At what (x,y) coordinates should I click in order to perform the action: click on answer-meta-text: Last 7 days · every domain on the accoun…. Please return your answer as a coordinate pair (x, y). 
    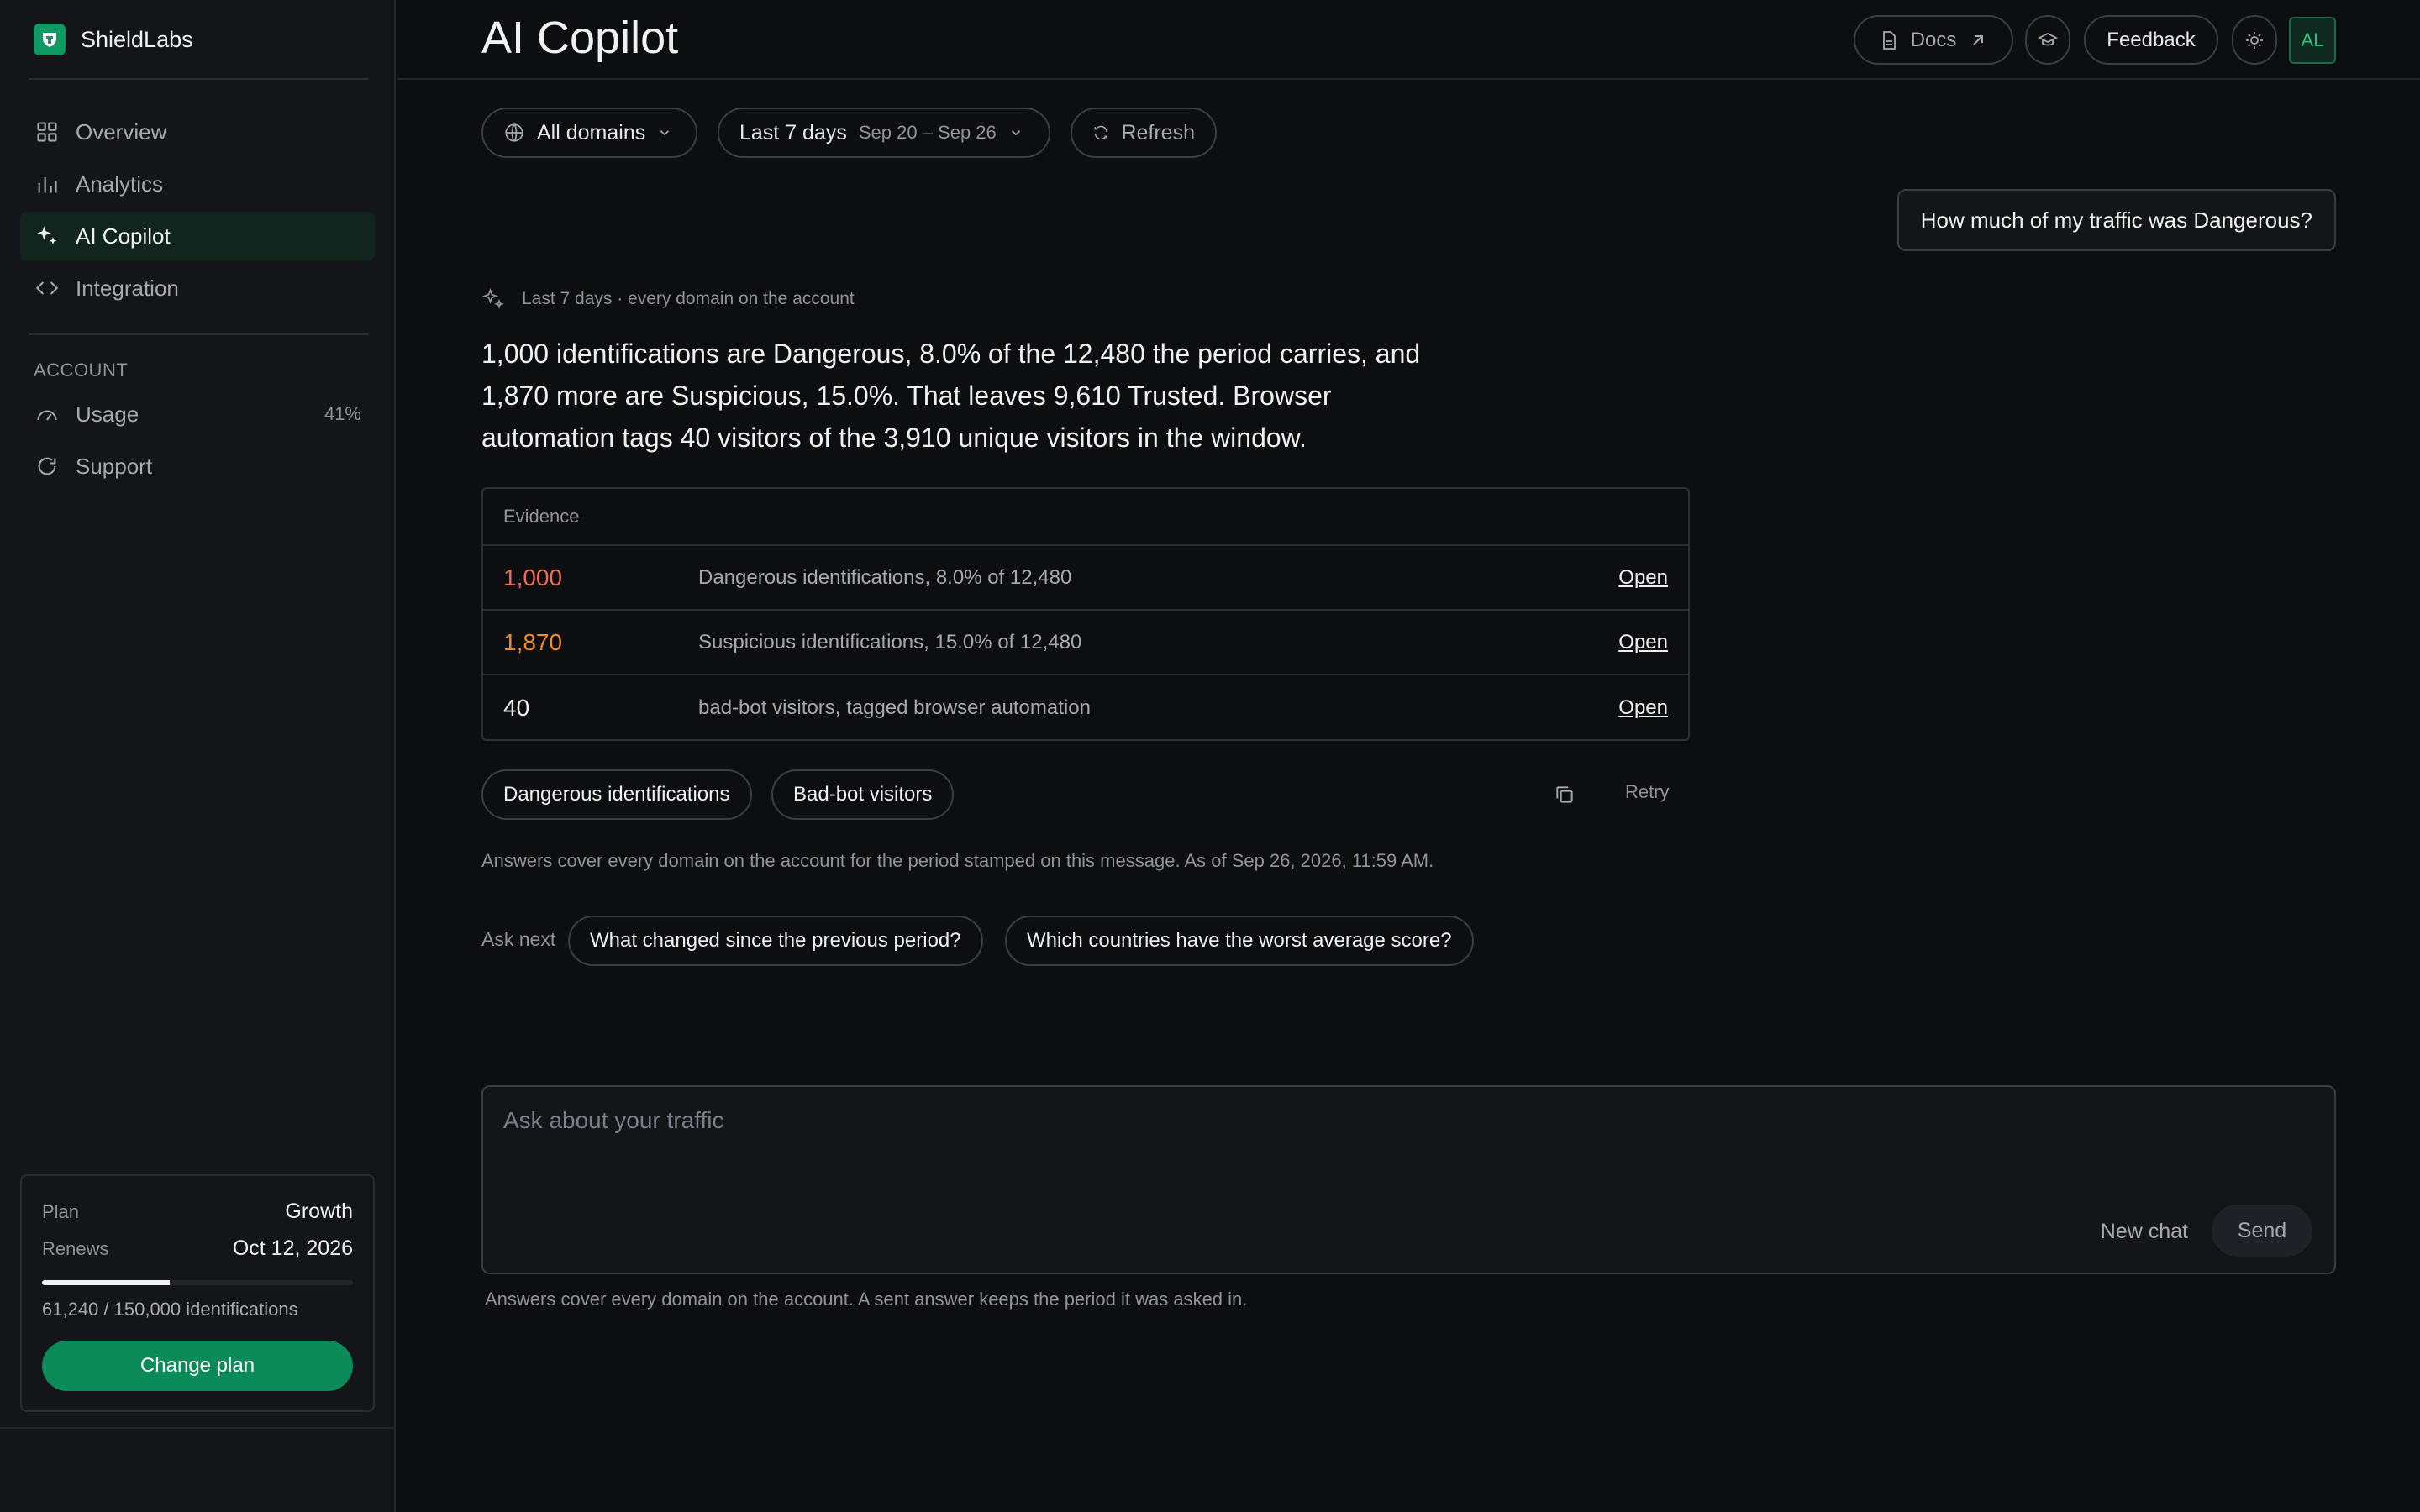
    Looking at the image, I should click on (688, 298).